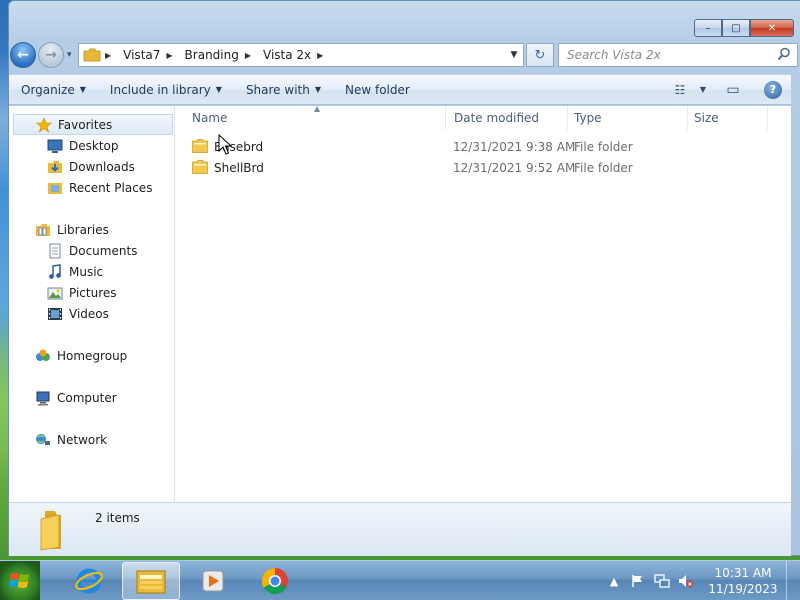 The height and width of the screenshot is (600, 800). Describe the element at coordinates (733, 89) in the screenshot. I see `preview-pane-icon: ▭` at that location.